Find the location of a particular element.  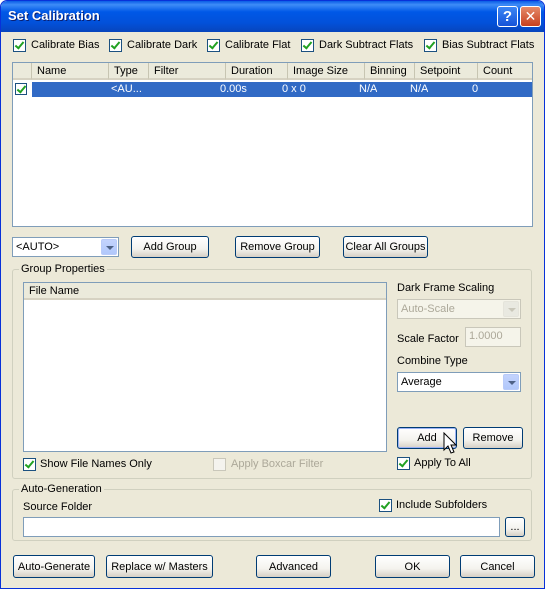

table-row: <AU... 0.00s 0 x 0 N/A N/A 0 is located at coordinates (272, 89).